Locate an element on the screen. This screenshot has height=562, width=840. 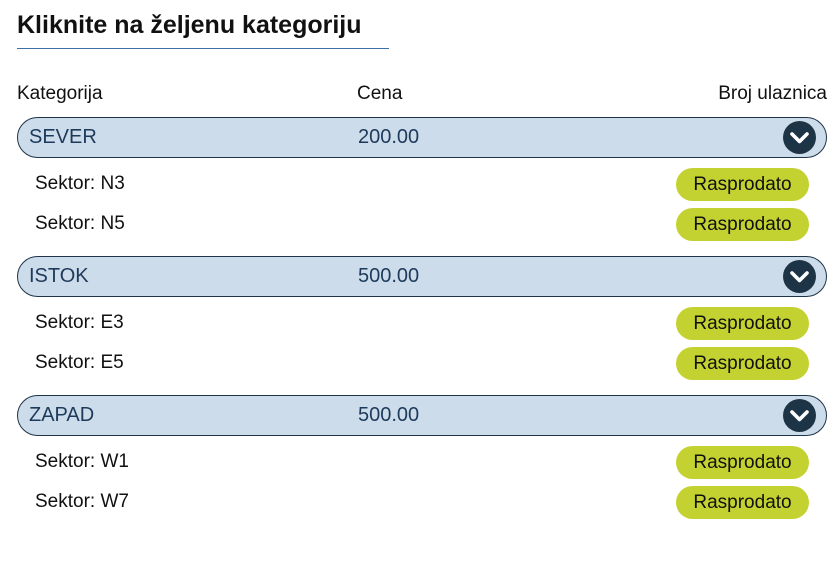
sector-label: Sektor: W1 is located at coordinates (82, 461).